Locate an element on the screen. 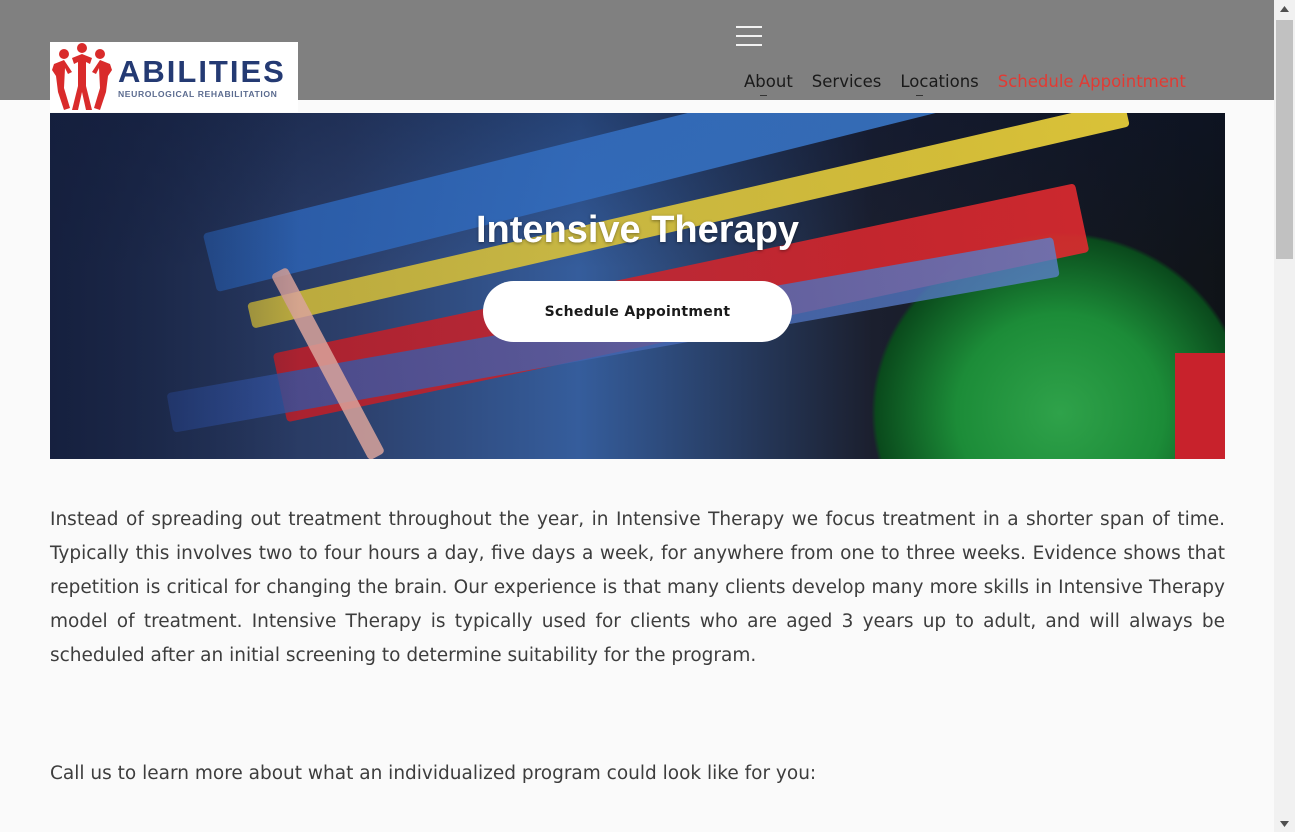  figures-logo-icon is located at coordinates (82, 76).